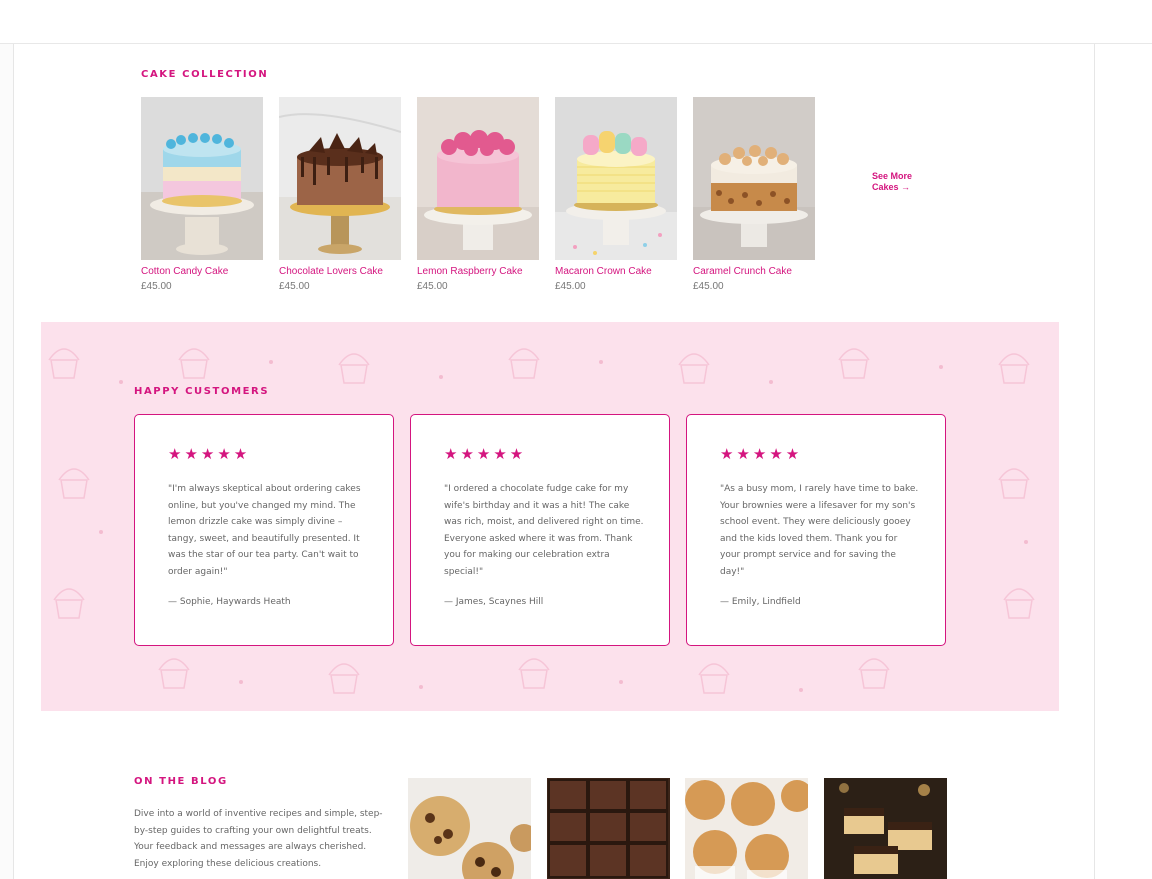 The image size is (1152, 879). I want to click on cake-card: Lemon Raspberry Cake £45.00, so click(478, 194).